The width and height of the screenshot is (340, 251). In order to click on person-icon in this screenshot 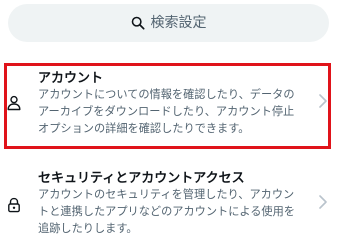, I will do `click(14, 103)`.